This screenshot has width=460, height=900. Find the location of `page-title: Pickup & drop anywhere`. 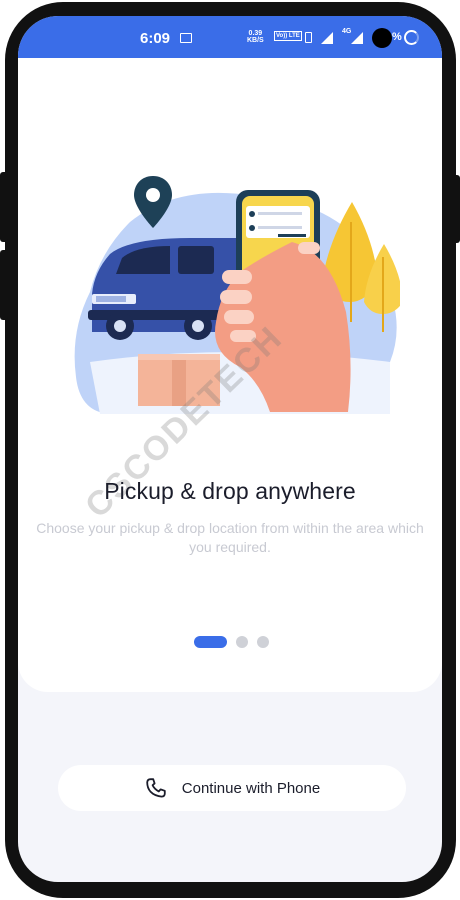

page-title: Pickup & drop anywhere is located at coordinates (230, 491).